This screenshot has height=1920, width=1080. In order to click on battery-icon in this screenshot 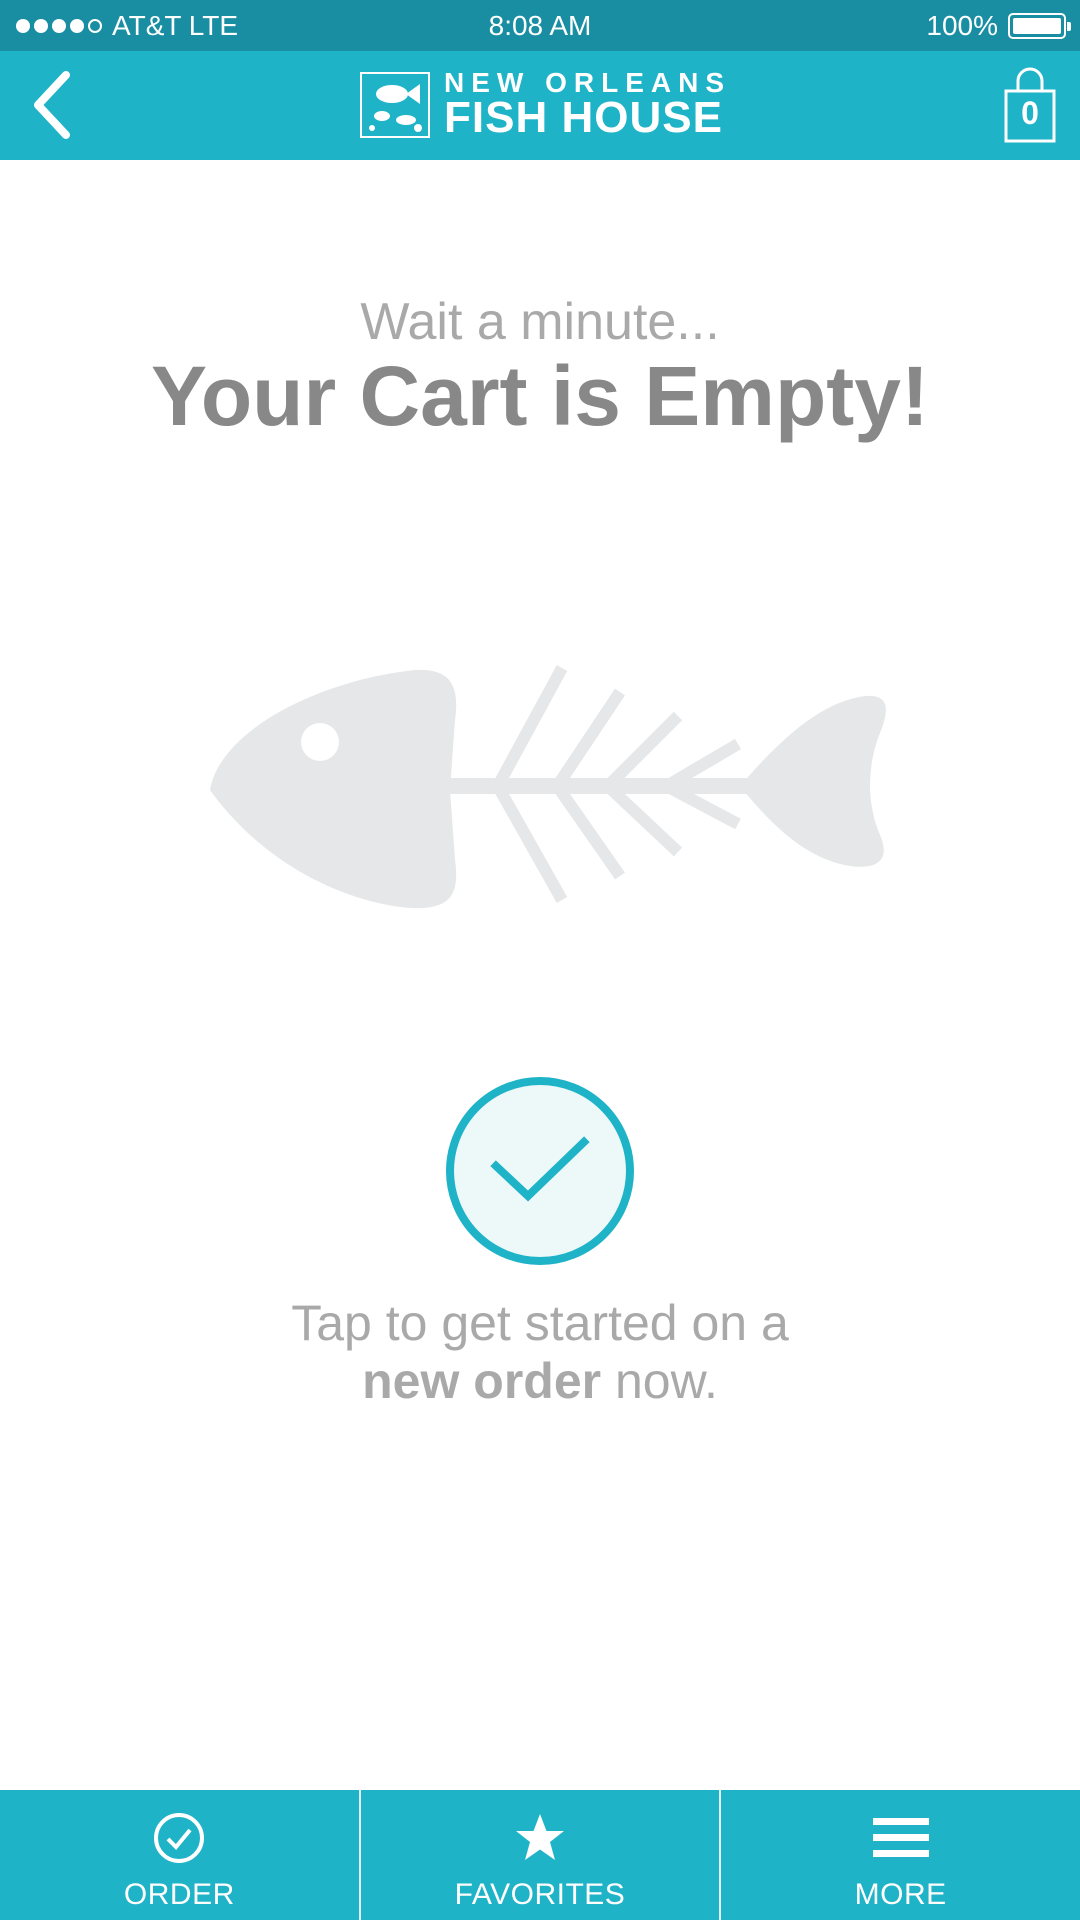, I will do `click(1039, 25)`.